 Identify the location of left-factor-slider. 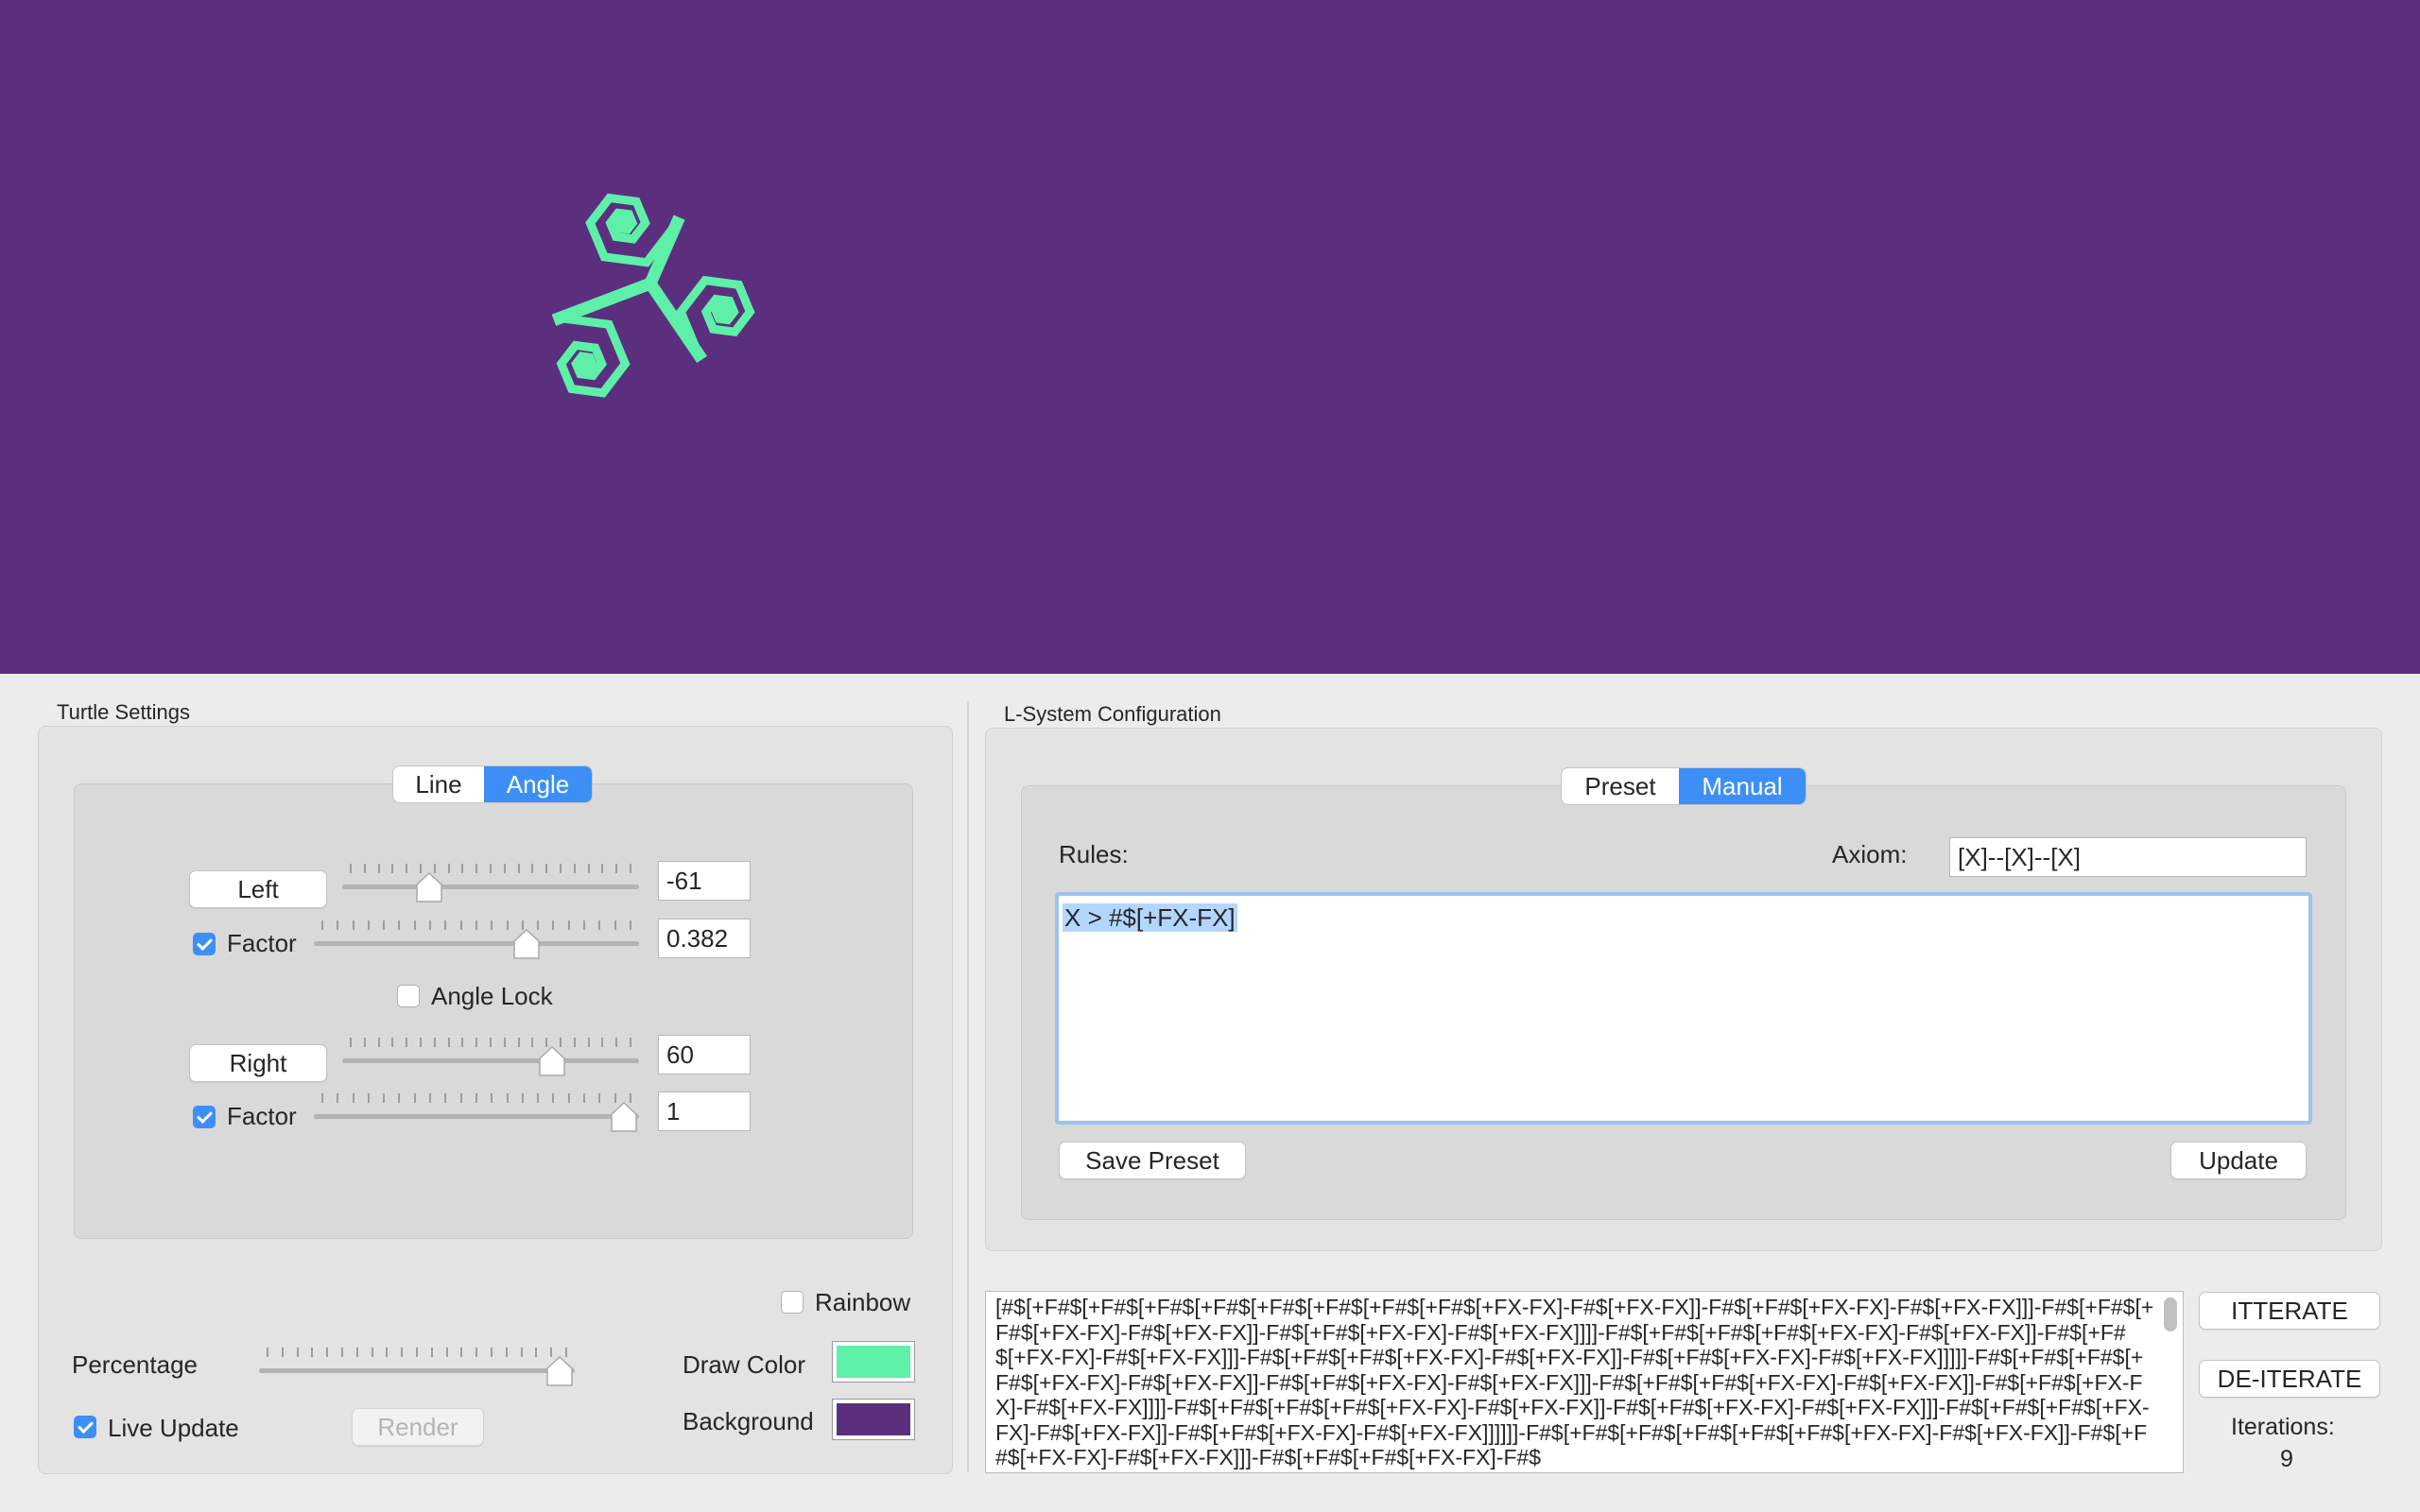
(476, 940).